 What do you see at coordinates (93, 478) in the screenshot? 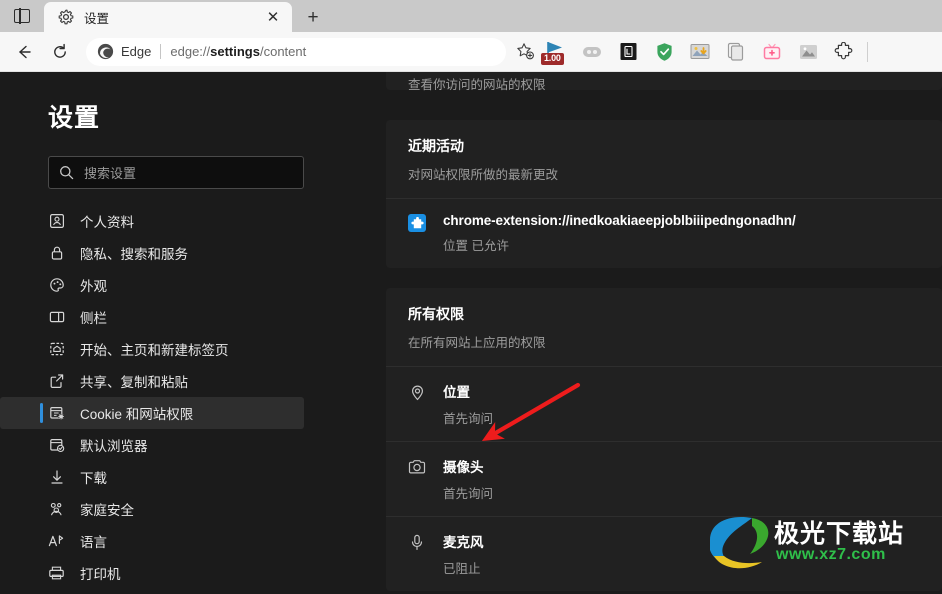
I see `sidebar-item-label: 下载` at bounding box center [93, 478].